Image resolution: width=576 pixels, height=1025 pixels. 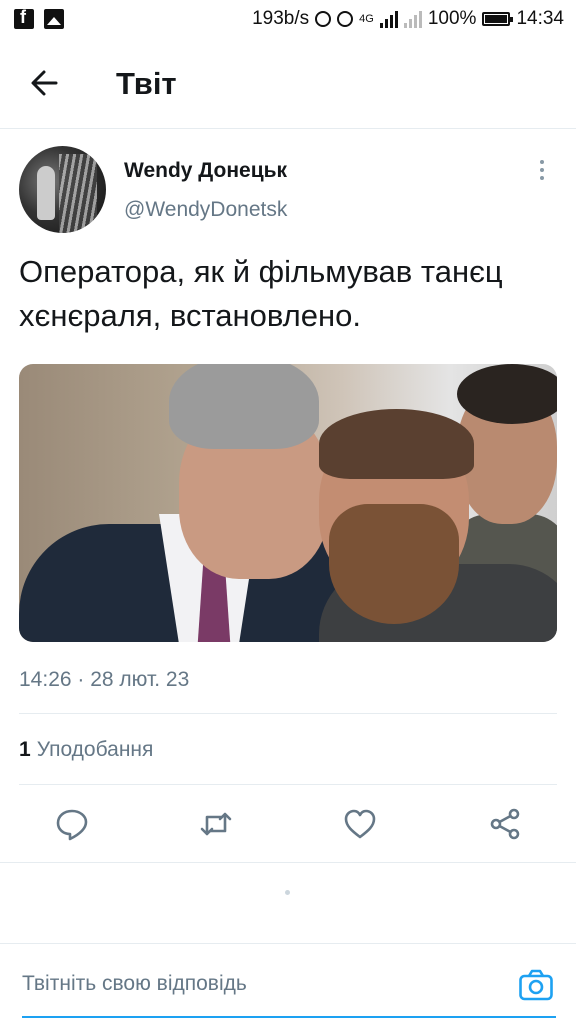 I want to click on like-icon, so click(x=360, y=824).